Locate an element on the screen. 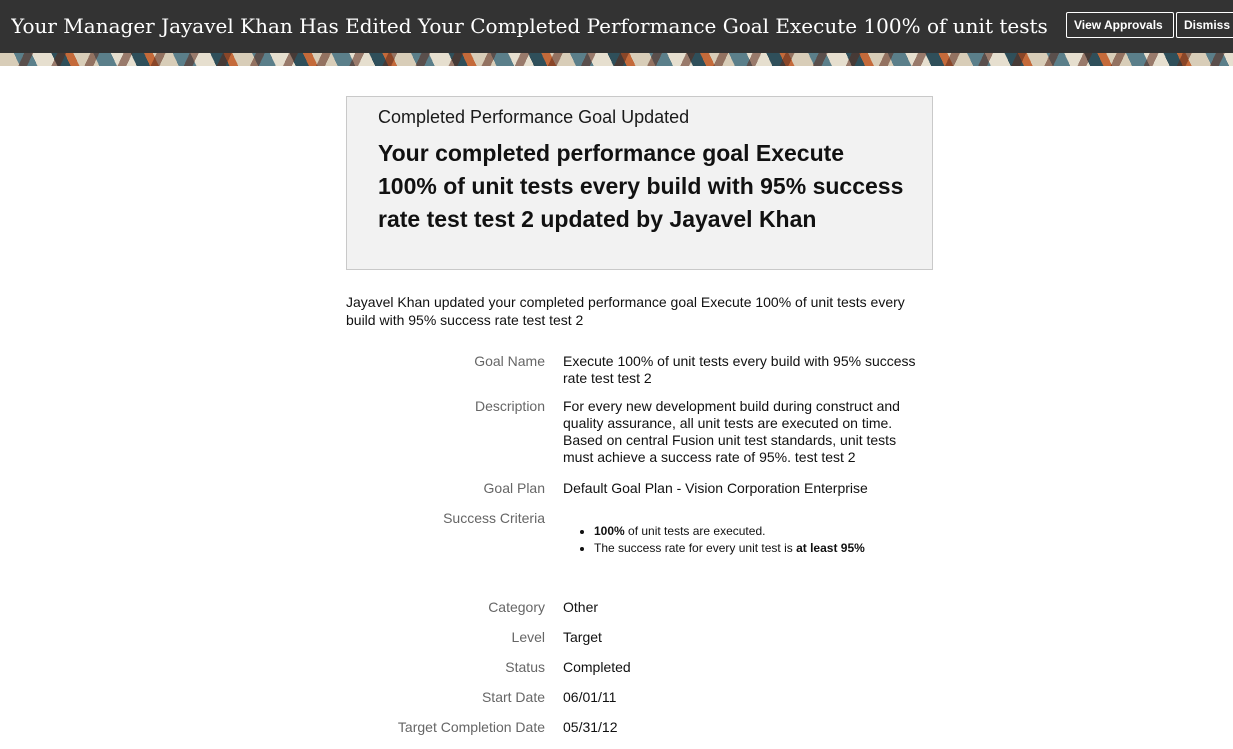 Image resolution: width=1233 pixels, height=749 pixels. start-date-label: Start Date is located at coordinates (513, 697).